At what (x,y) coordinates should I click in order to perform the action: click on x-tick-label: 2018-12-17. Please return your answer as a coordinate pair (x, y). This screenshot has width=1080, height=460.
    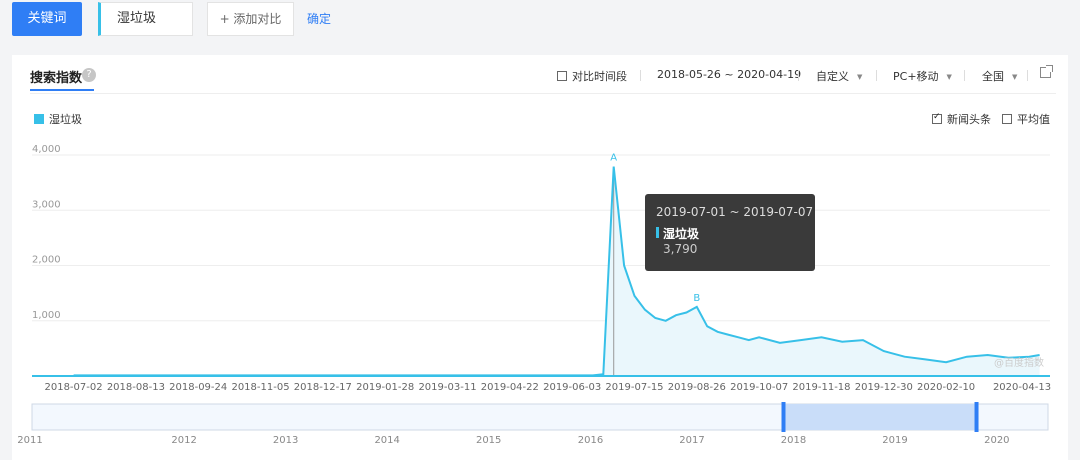
    Looking at the image, I should click on (323, 387).